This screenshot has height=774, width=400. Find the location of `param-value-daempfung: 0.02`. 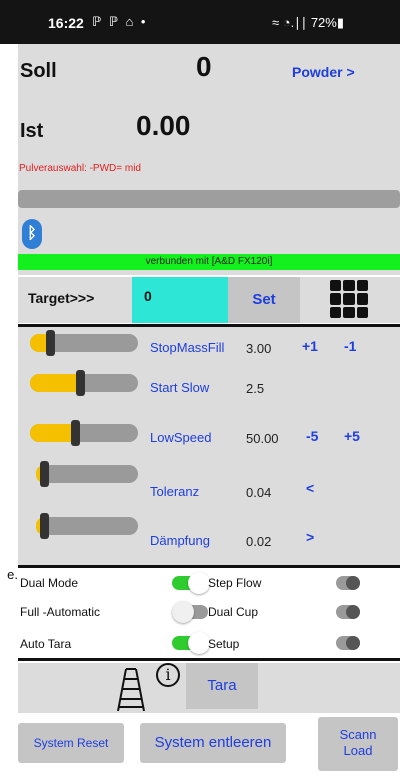

param-value-daempfung: 0.02 is located at coordinates (259, 541).